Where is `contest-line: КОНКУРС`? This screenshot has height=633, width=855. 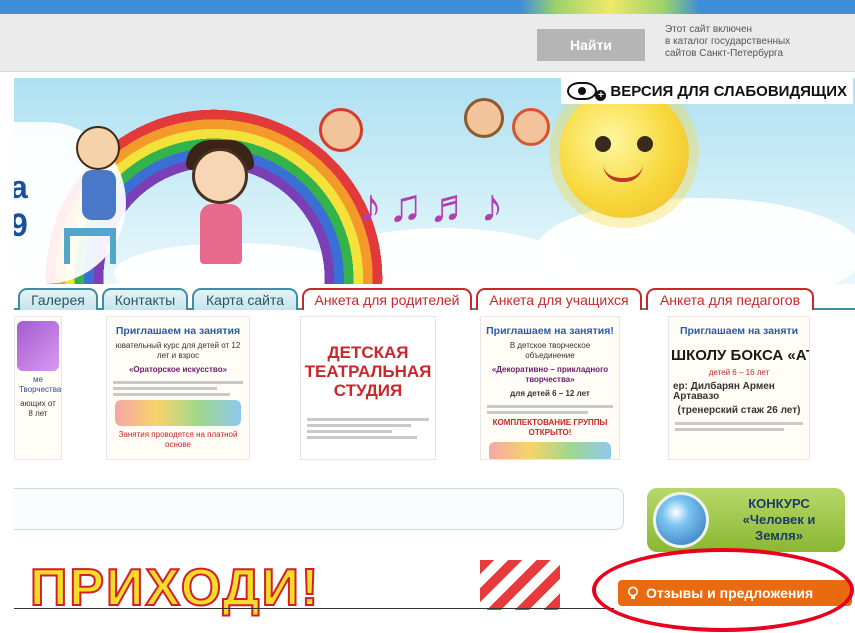
contest-line: КОНКУРС is located at coordinates (779, 503).